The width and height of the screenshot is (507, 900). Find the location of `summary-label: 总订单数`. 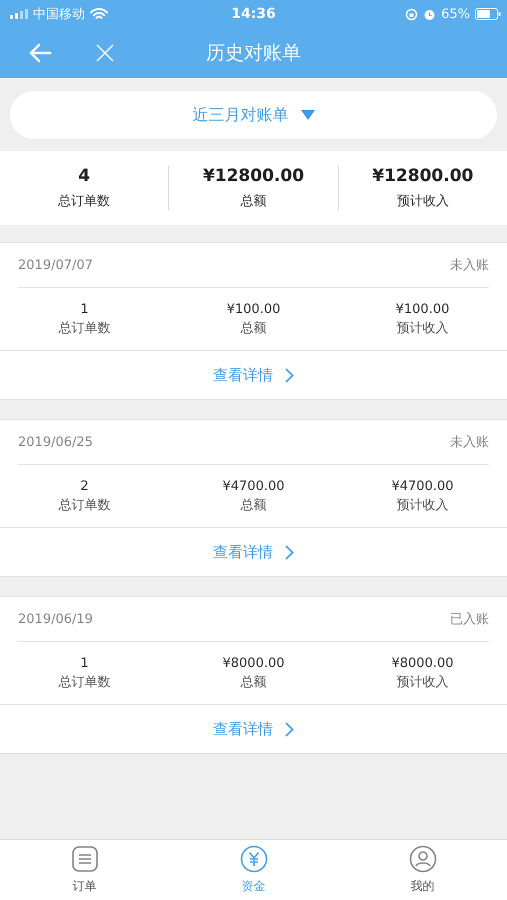

summary-label: 总订单数 is located at coordinates (84, 201).